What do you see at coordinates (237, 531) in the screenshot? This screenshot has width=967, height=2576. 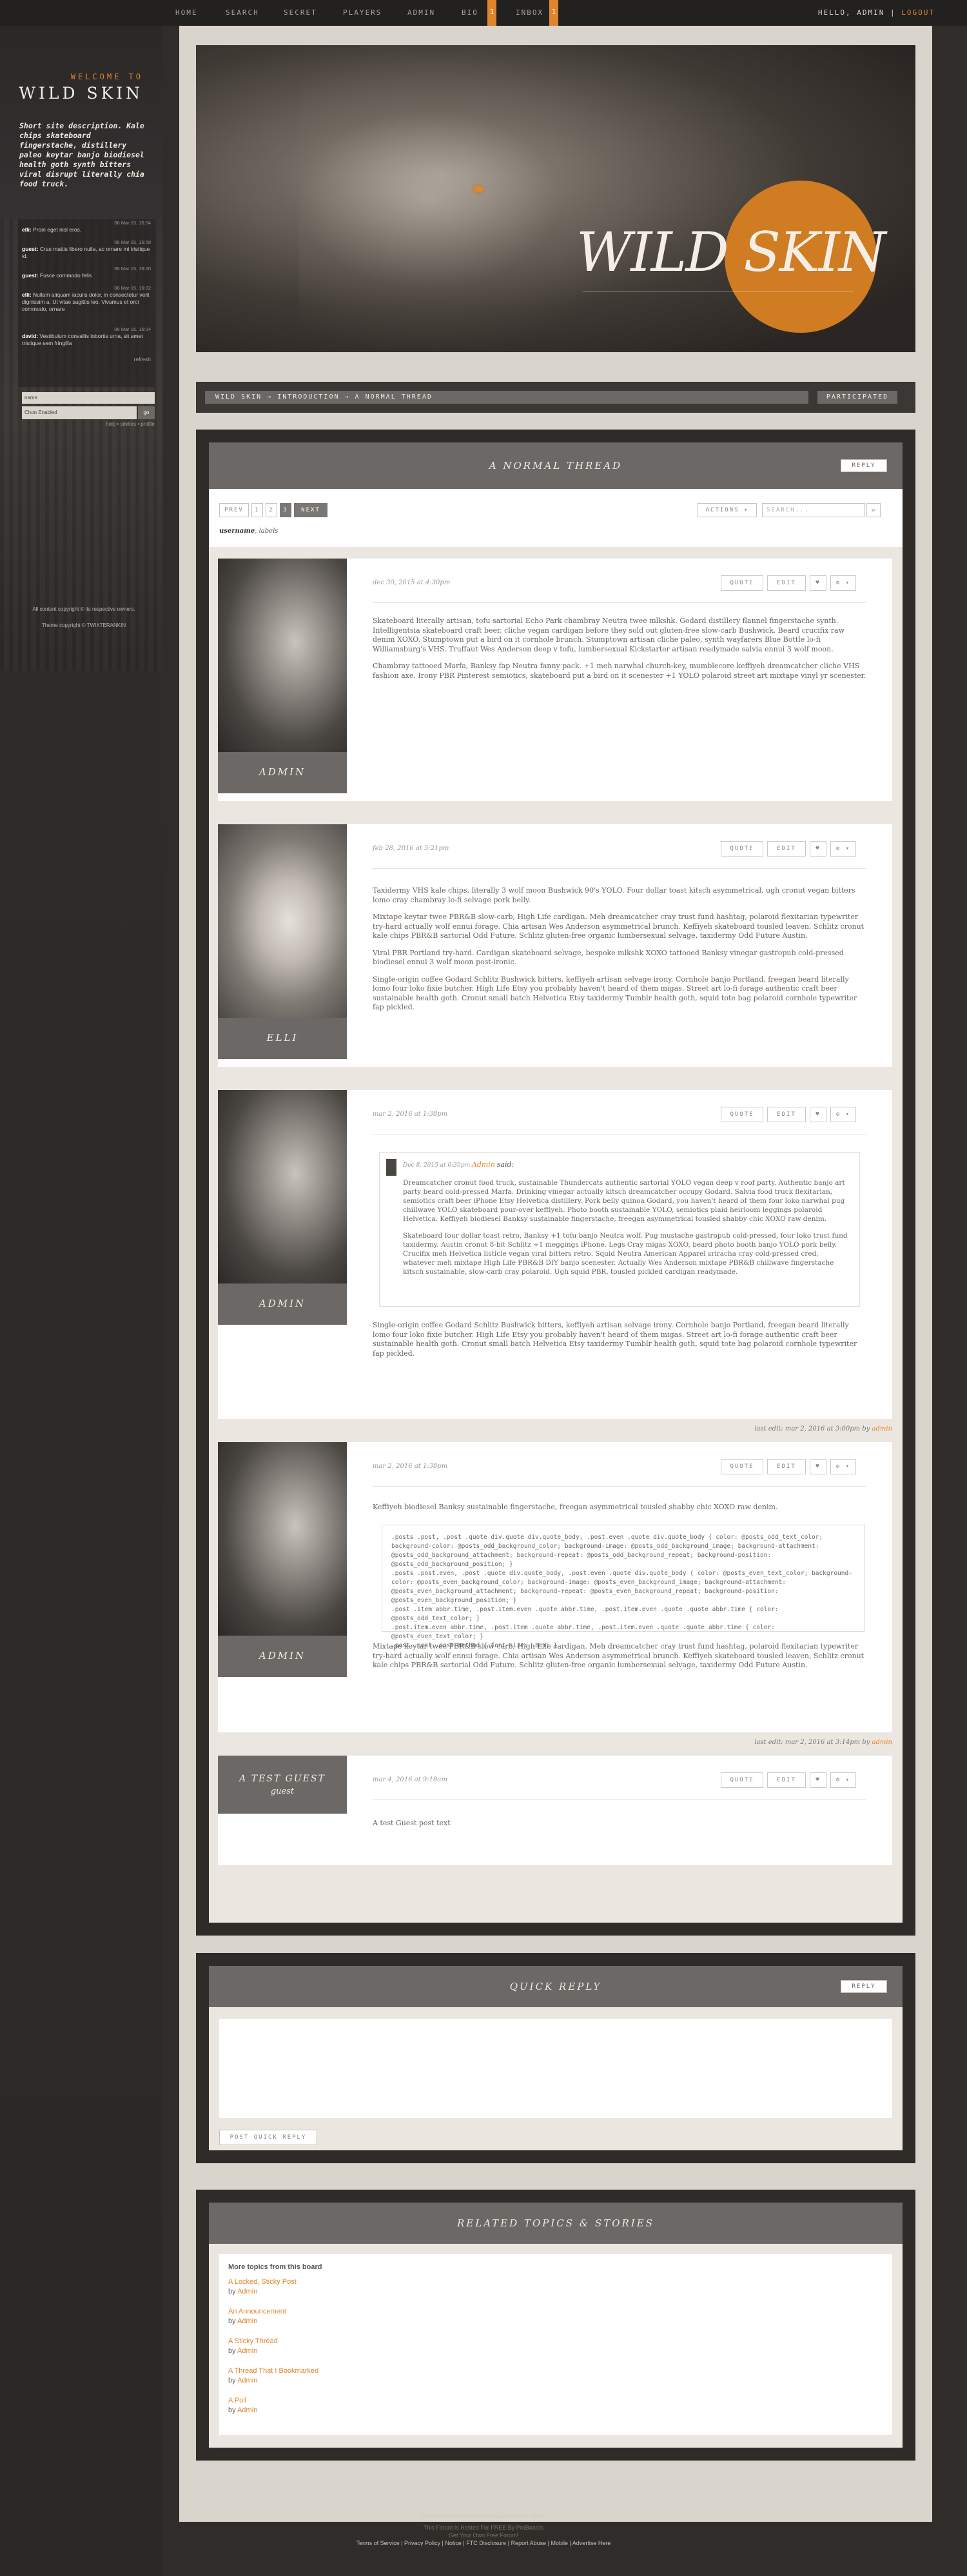 I see `viewing-username: username` at bounding box center [237, 531].